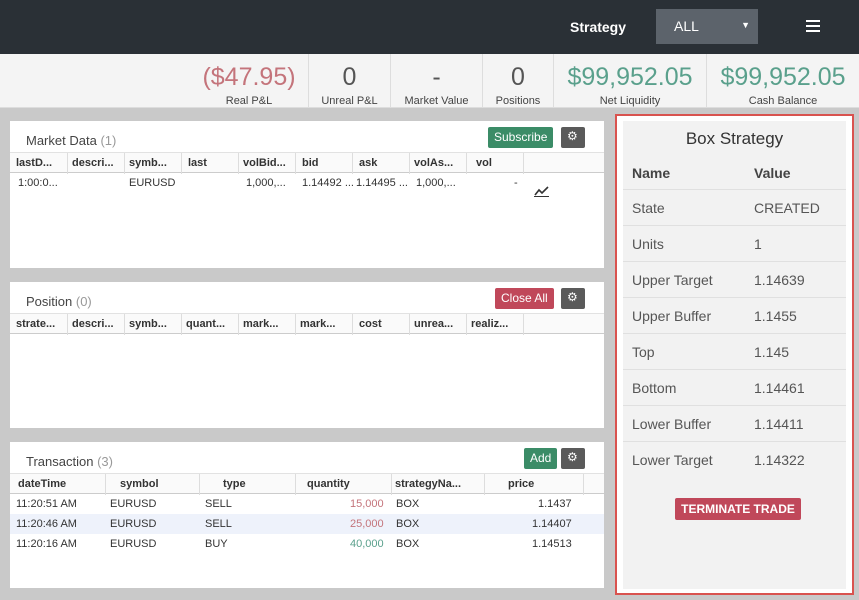 The height and width of the screenshot is (600, 859). What do you see at coordinates (521, 137) in the screenshot?
I see `subscribe-button: Subscribe` at bounding box center [521, 137].